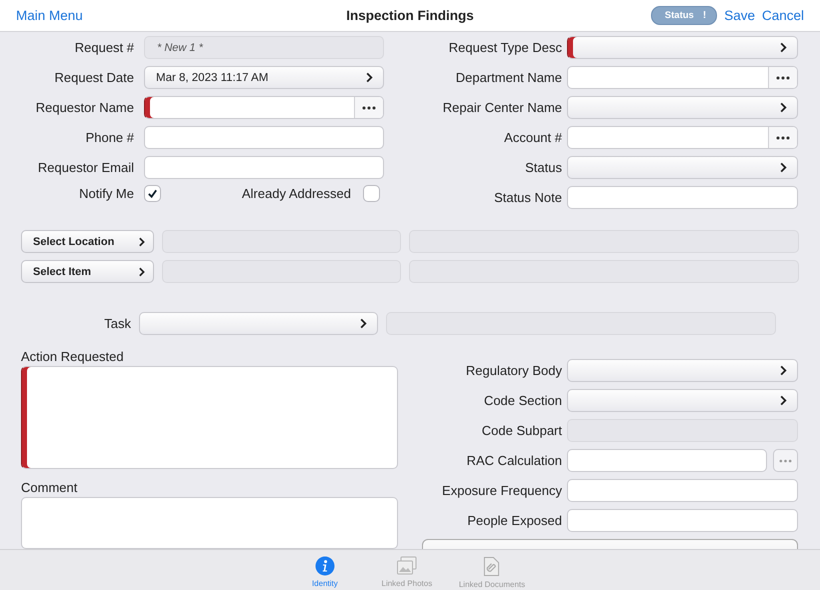 The image size is (820, 590). What do you see at coordinates (783, 15) in the screenshot?
I see `cancel-link: Cancel` at bounding box center [783, 15].